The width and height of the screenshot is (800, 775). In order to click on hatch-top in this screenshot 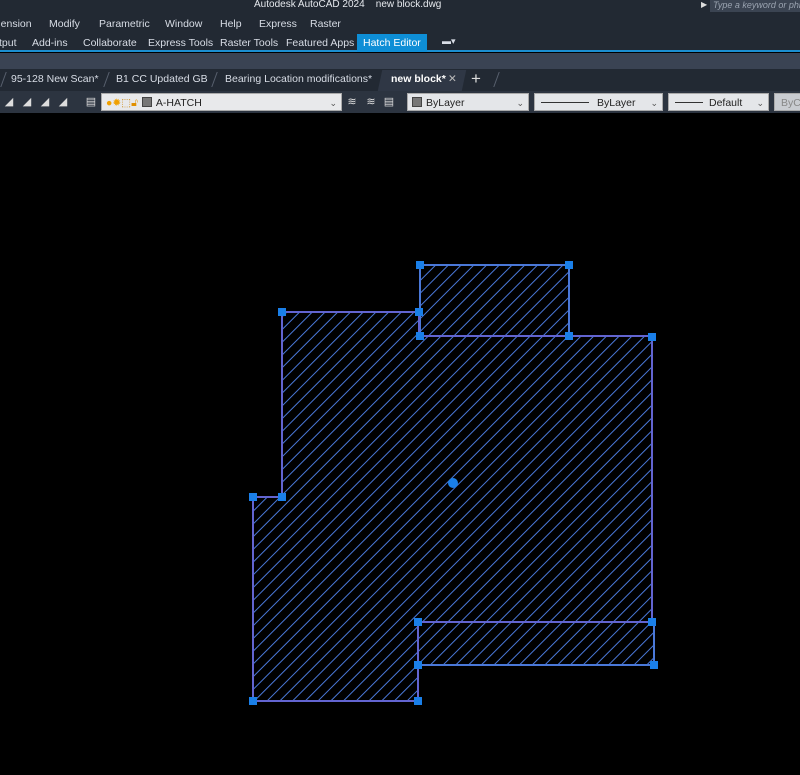, I will do `click(494, 300)`.